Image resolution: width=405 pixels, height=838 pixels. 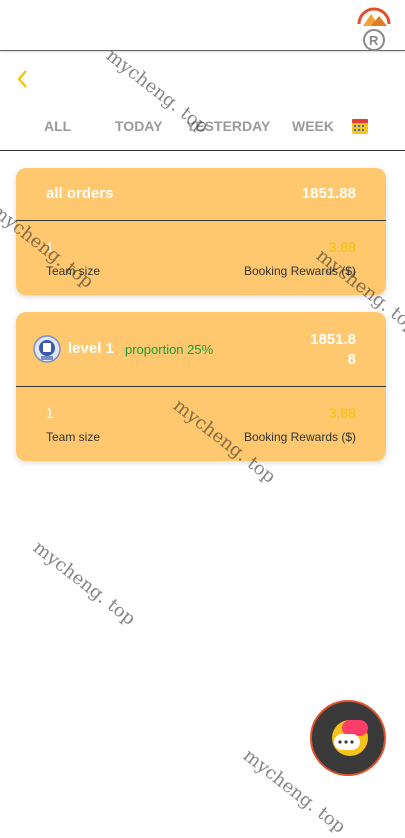 I want to click on calendar-icon, so click(x=360, y=126).